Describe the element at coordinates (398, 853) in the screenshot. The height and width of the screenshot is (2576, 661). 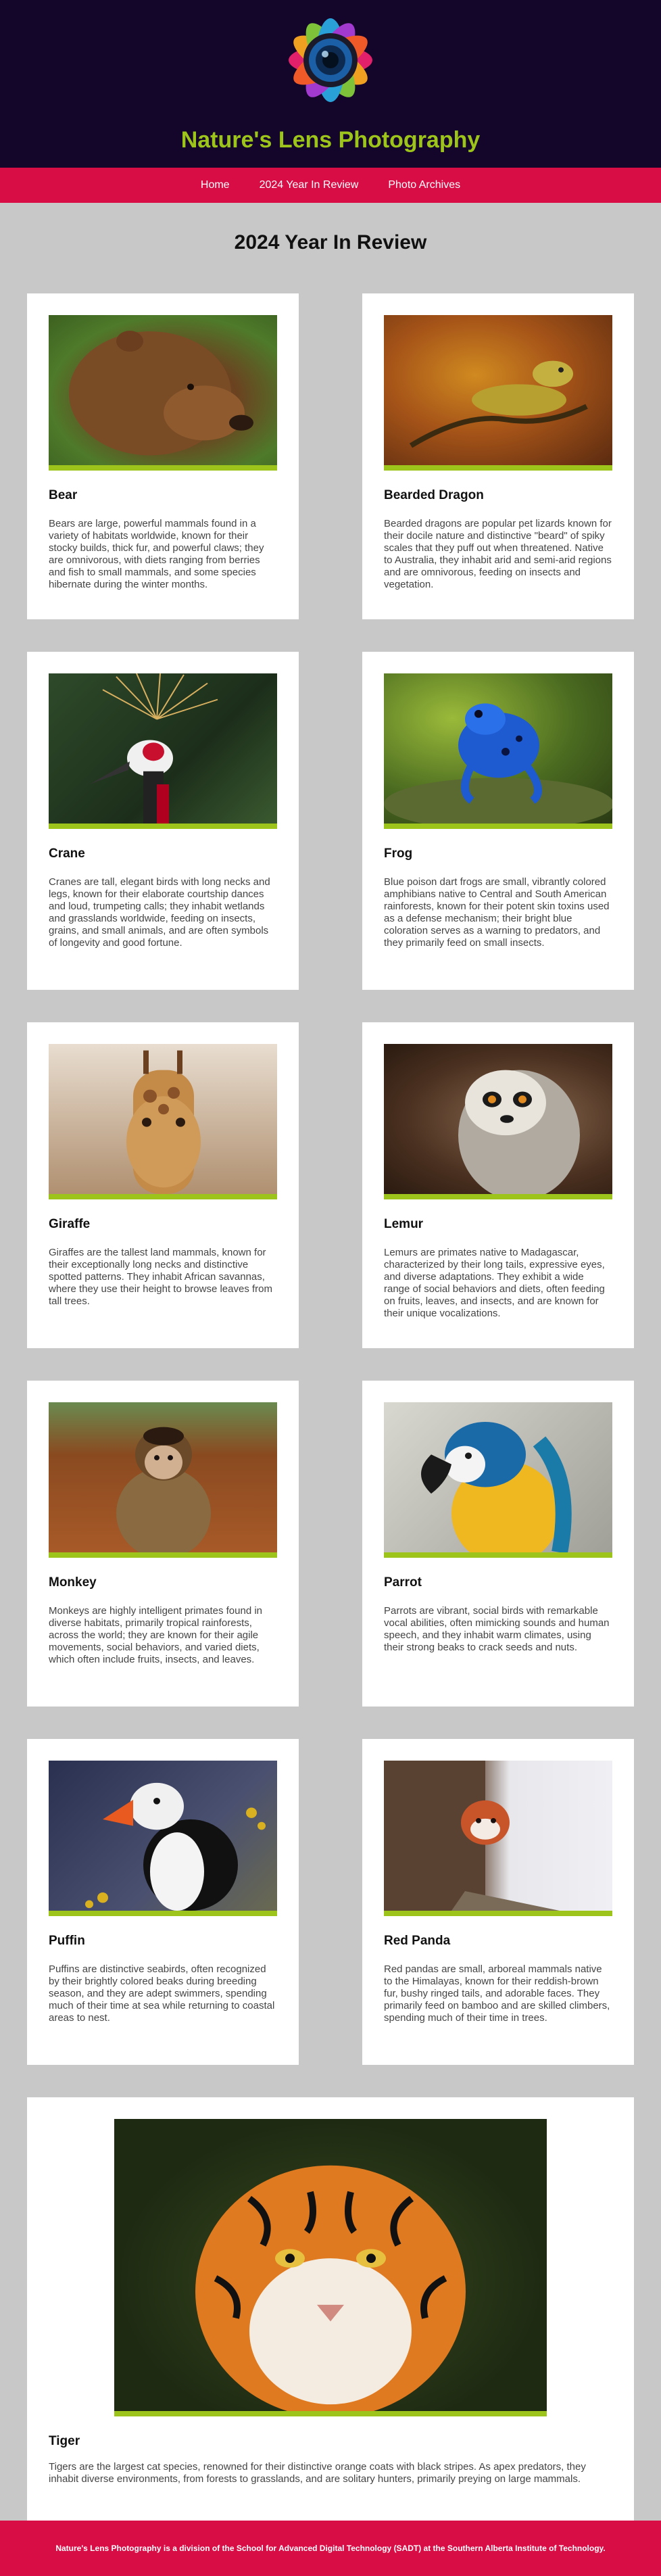
I see `animal-name: Frog` at that location.